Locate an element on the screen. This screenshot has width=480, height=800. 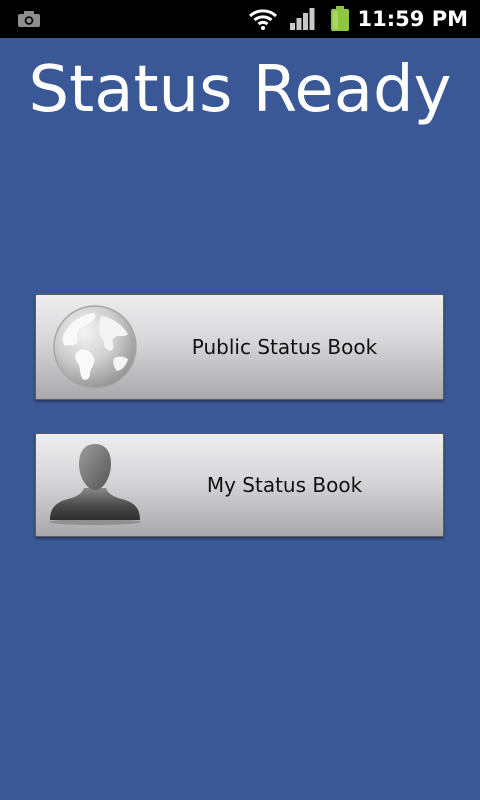
public-status-book-label: Public Status Book is located at coordinates (284, 347).